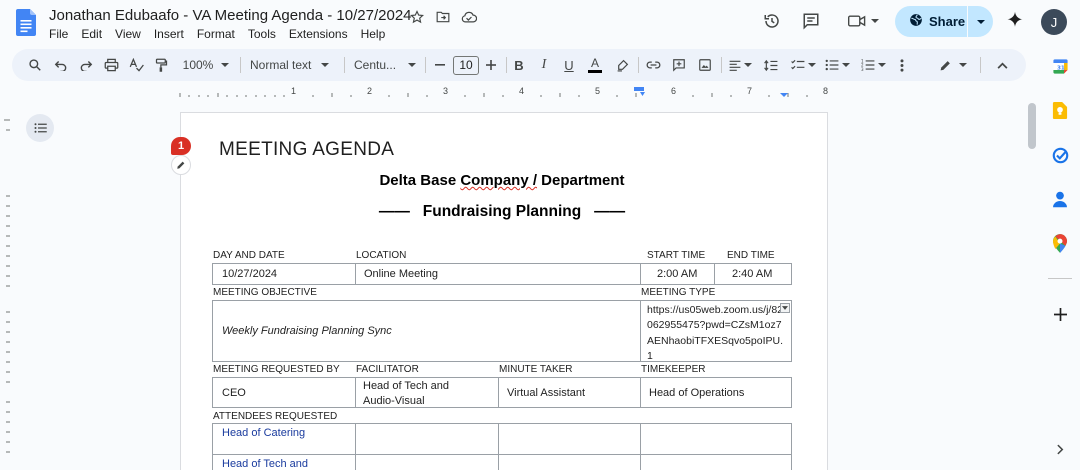  I want to click on insert-link-icon, so click(653, 65).